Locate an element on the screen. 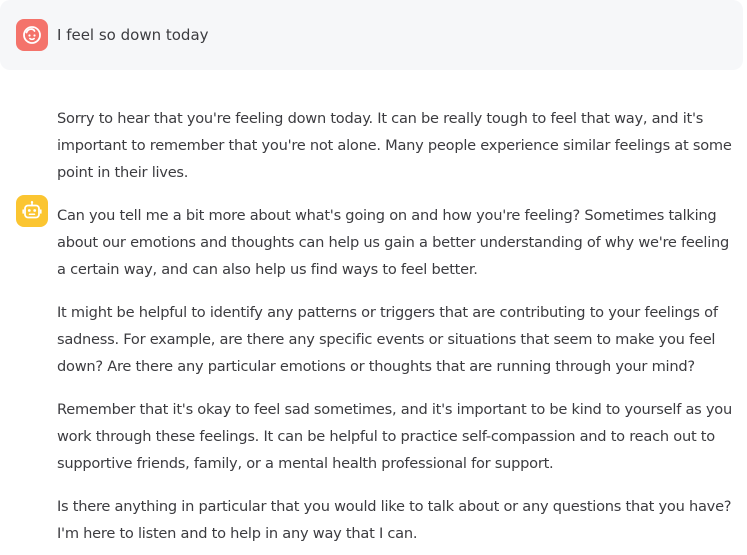 This screenshot has width=747, height=555. user-message: I feel so down today is located at coordinates (371, 35).